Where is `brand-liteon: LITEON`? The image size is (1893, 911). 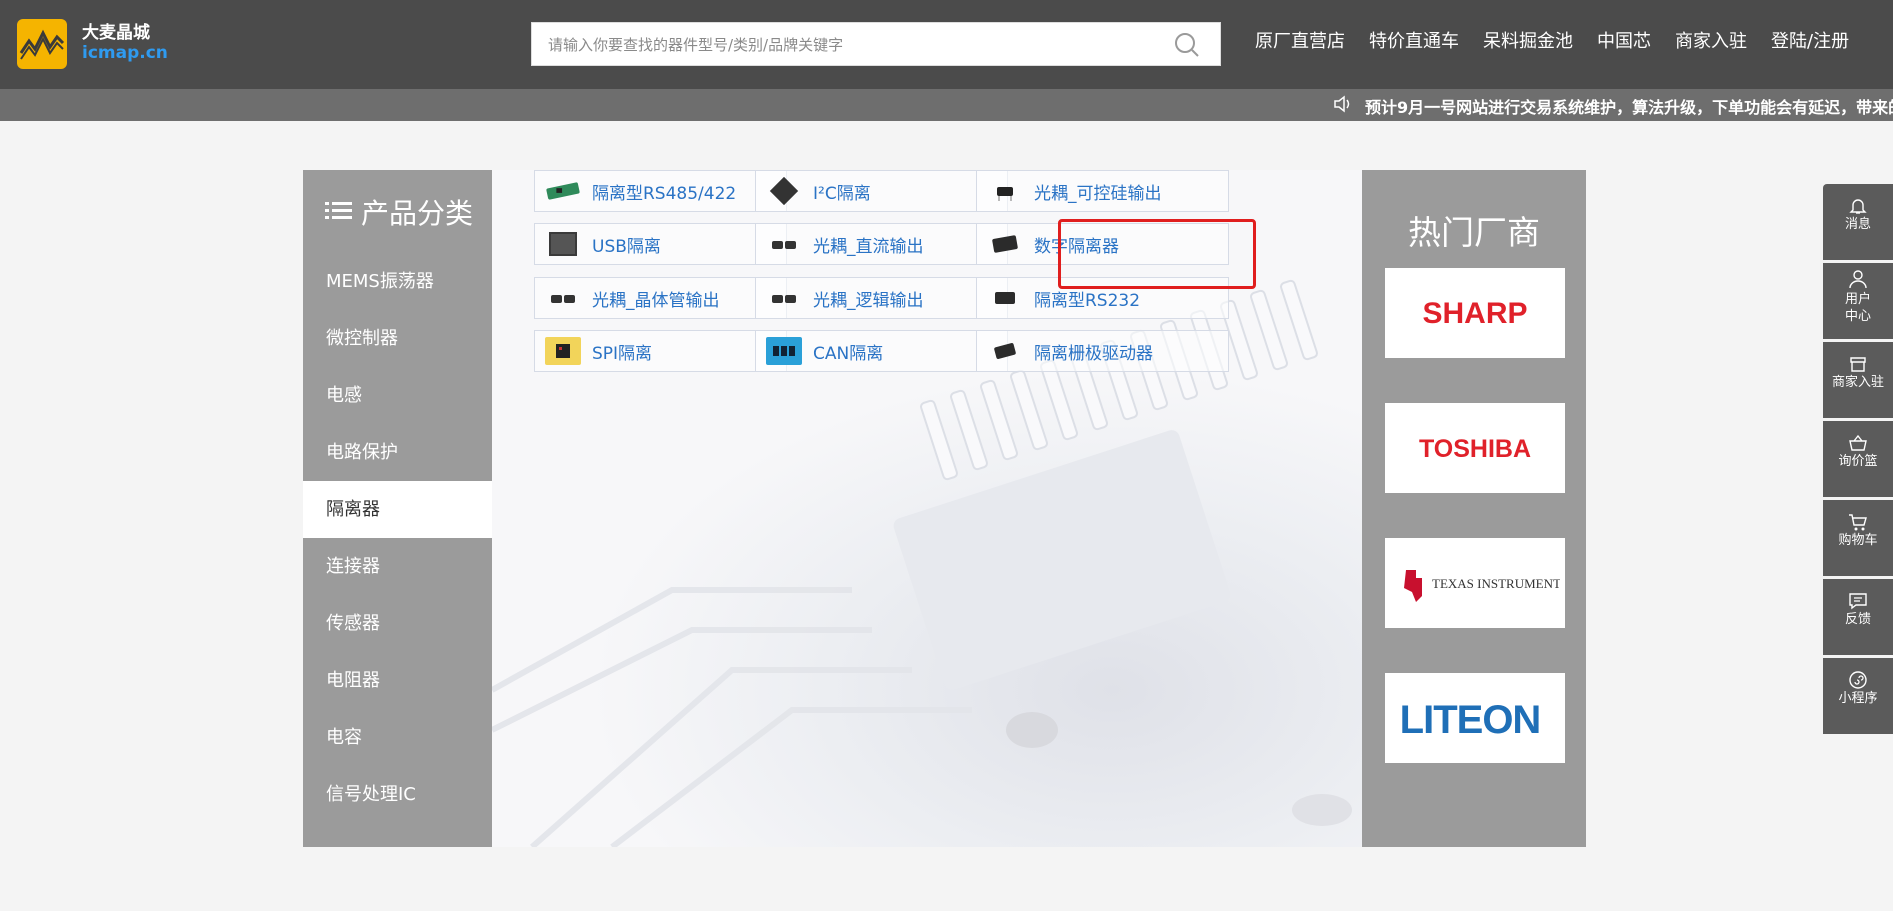 brand-liteon: LITEON is located at coordinates (1475, 718).